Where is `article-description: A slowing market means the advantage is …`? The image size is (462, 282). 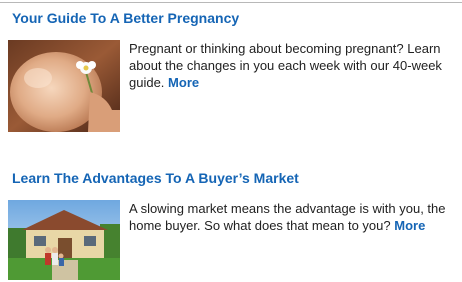 article-description: A slowing market means the advantage is … is located at coordinates (294, 217).